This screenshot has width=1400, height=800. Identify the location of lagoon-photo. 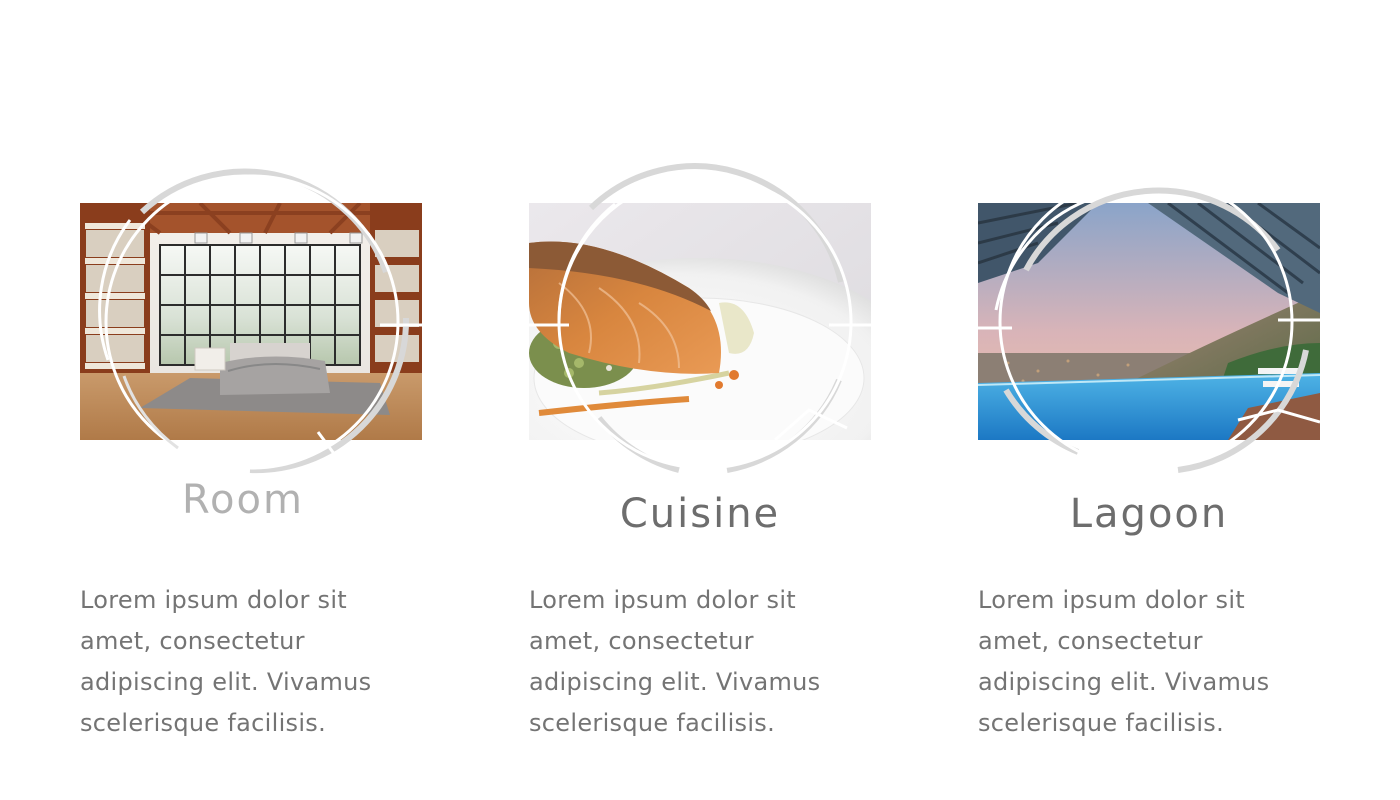
(1149, 321).